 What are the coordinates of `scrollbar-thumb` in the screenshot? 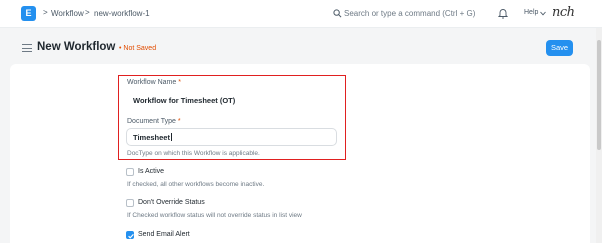 It's located at (599, 95).